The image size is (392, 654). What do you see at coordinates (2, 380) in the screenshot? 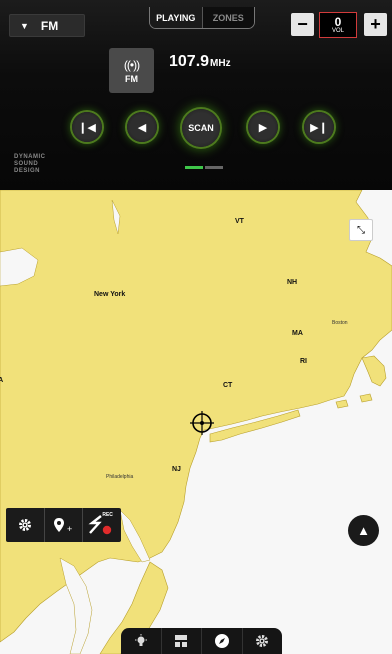
I see `map-label-pa: PA` at bounding box center [2, 380].